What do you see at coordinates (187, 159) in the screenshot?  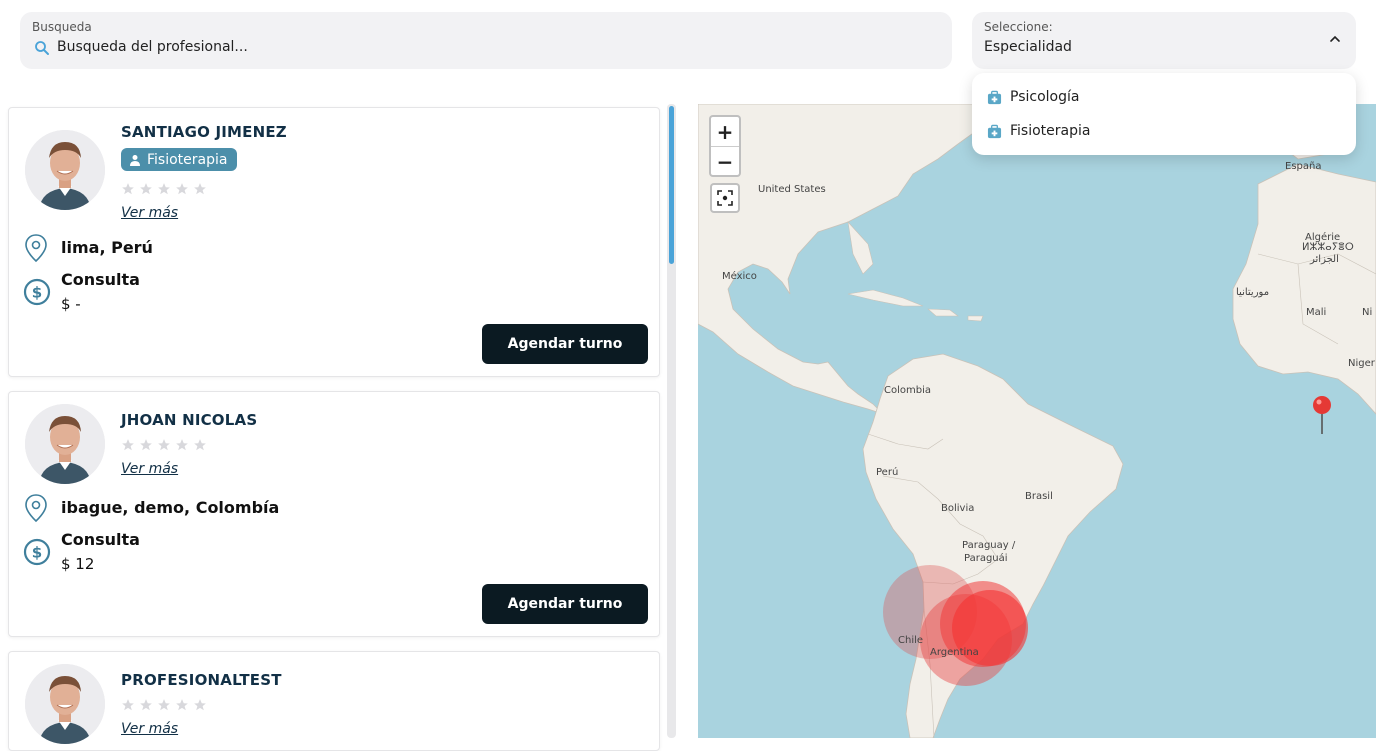 I see `specialty-label: Fisioterapia` at bounding box center [187, 159].